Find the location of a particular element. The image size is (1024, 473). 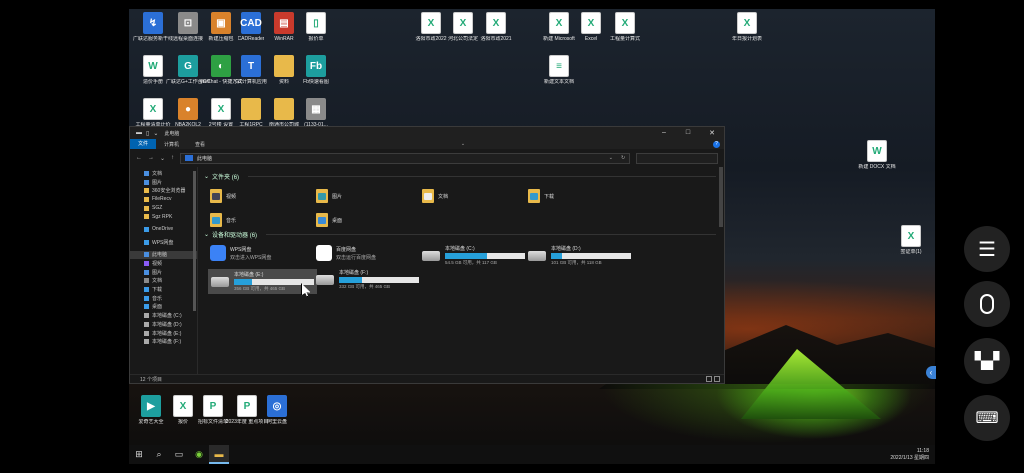

cloud-drive-item: WPS网盘 双击进入WPS网盘 is located at coordinates (240, 253).